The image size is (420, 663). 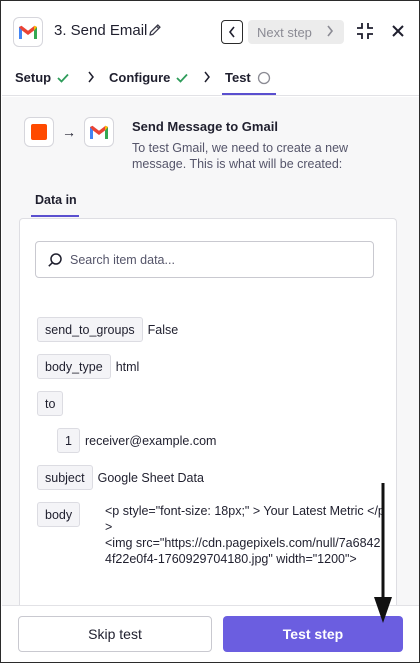 I want to click on panel-header: 3. Send Email Next step, so click(x=210, y=31).